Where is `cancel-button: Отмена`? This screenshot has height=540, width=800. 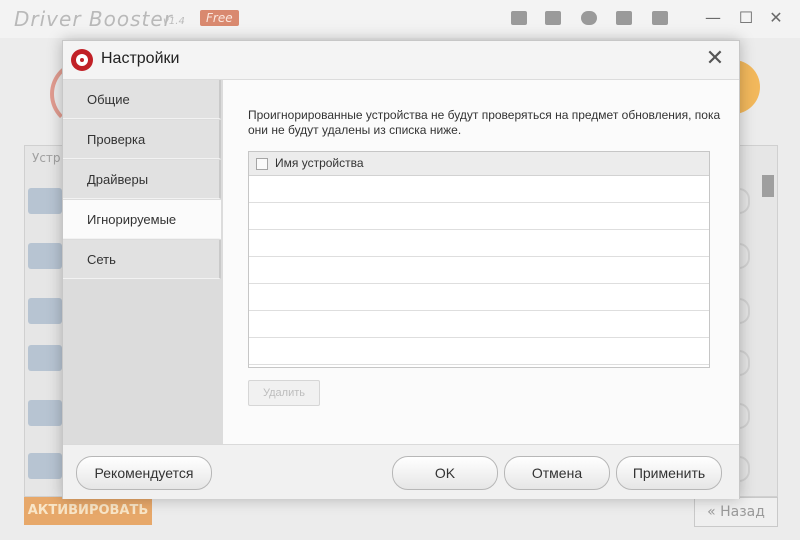 cancel-button: Отмена is located at coordinates (557, 473).